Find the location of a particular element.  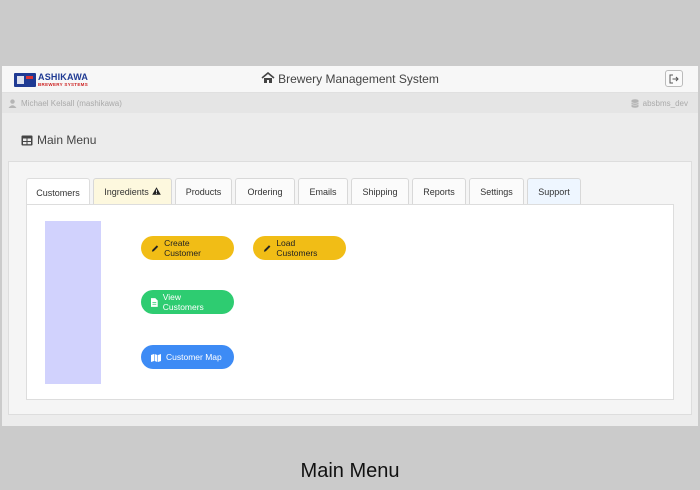

user-icon is located at coordinates (12, 103).